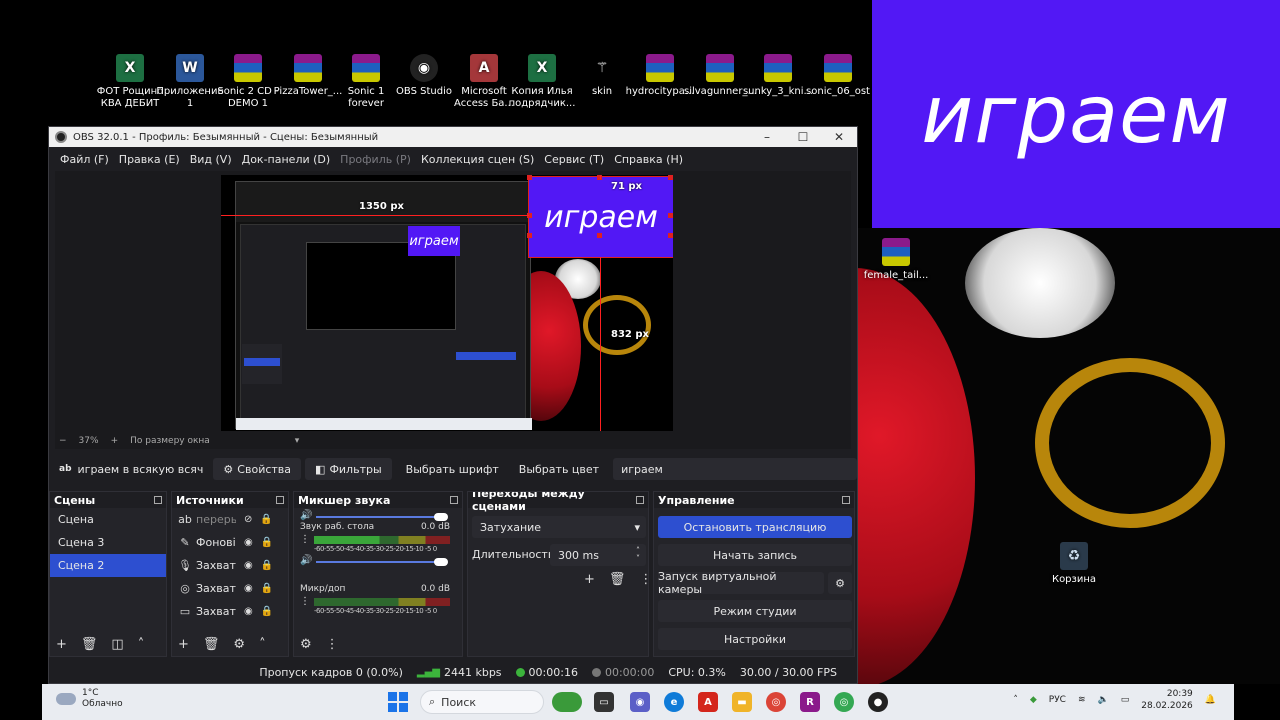 The height and width of the screenshot is (720, 1280). I want to click on menu-item: Профиль (P), so click(375, 159).